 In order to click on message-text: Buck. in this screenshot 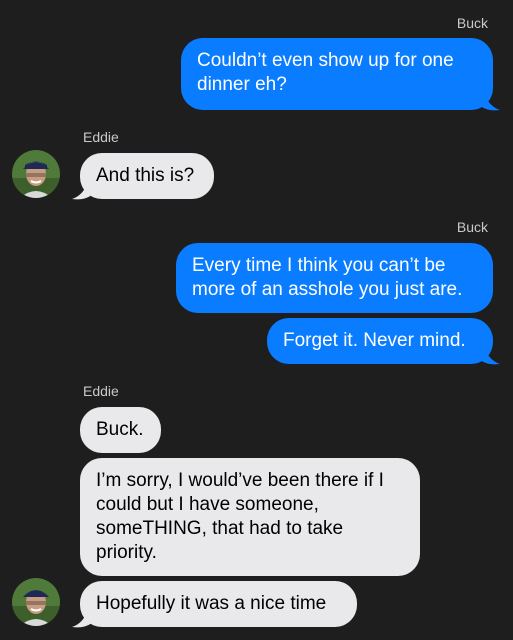, I will do `click(120, 429)`.